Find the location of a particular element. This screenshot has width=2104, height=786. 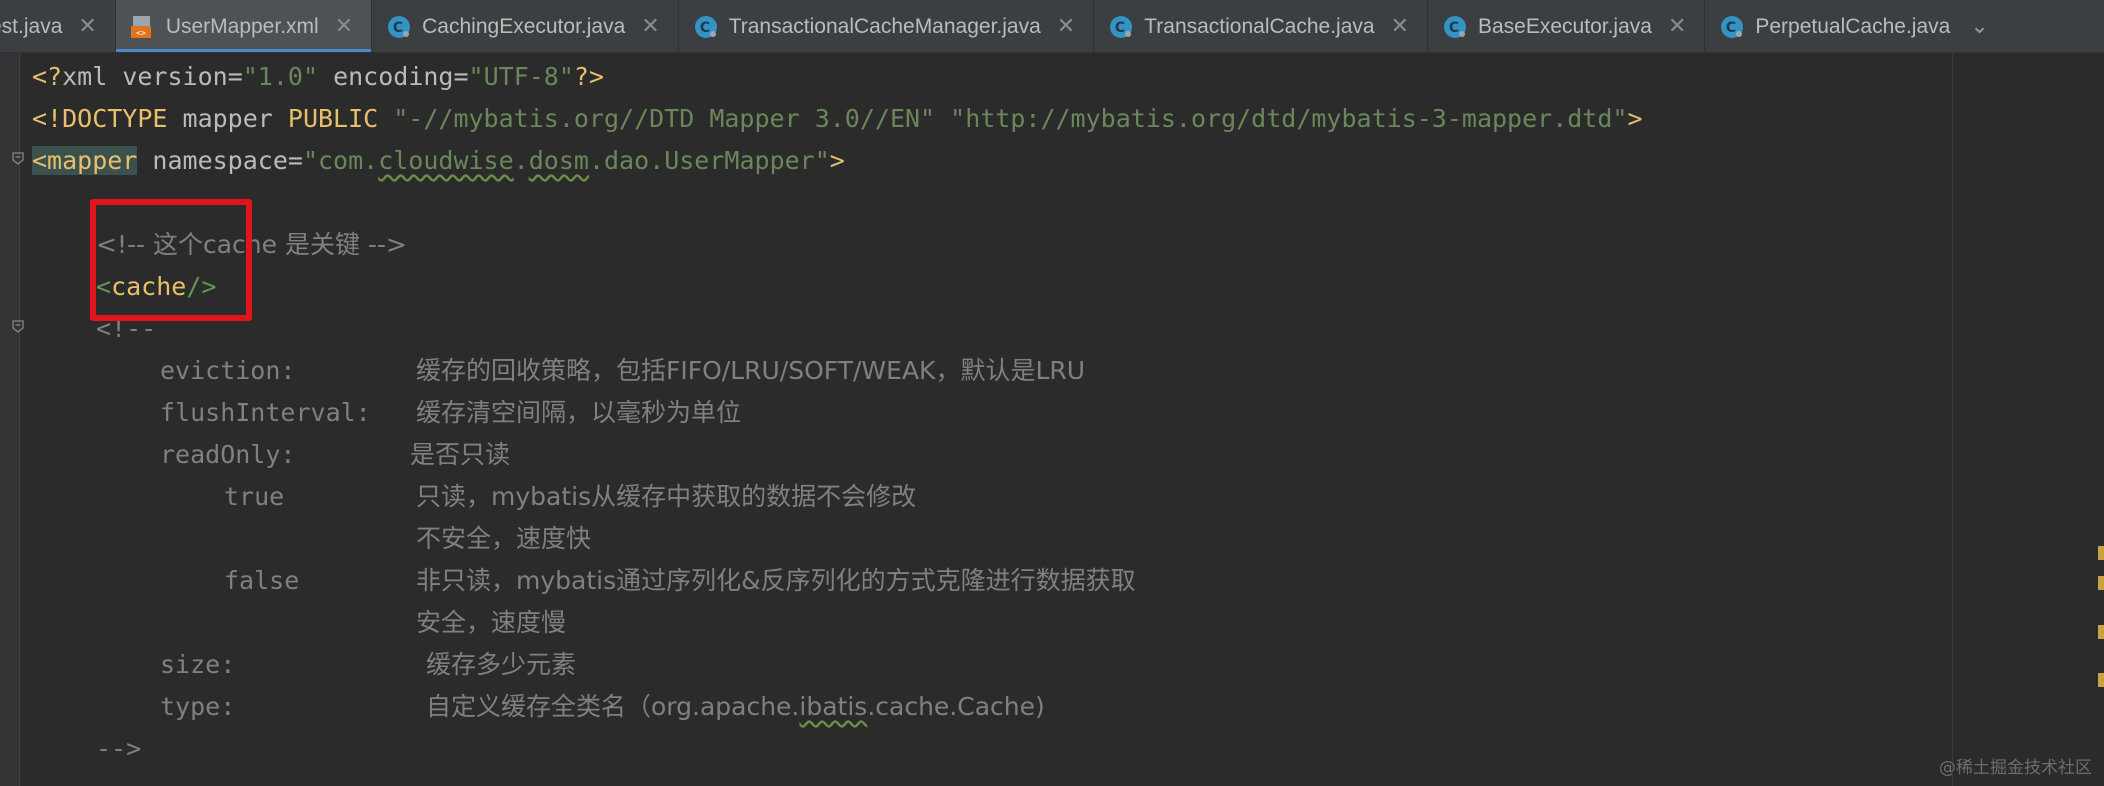

code-line-1: <?xml version="1.0" encoding="UTF-8"?> is located at coordinates (318, 77).